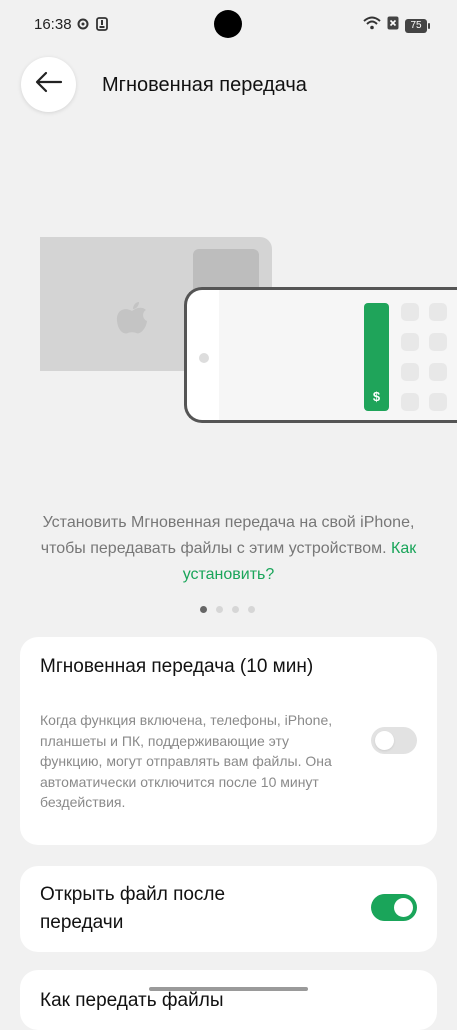  I want to click on status-bar: 16:38 75, so click(228, 26).